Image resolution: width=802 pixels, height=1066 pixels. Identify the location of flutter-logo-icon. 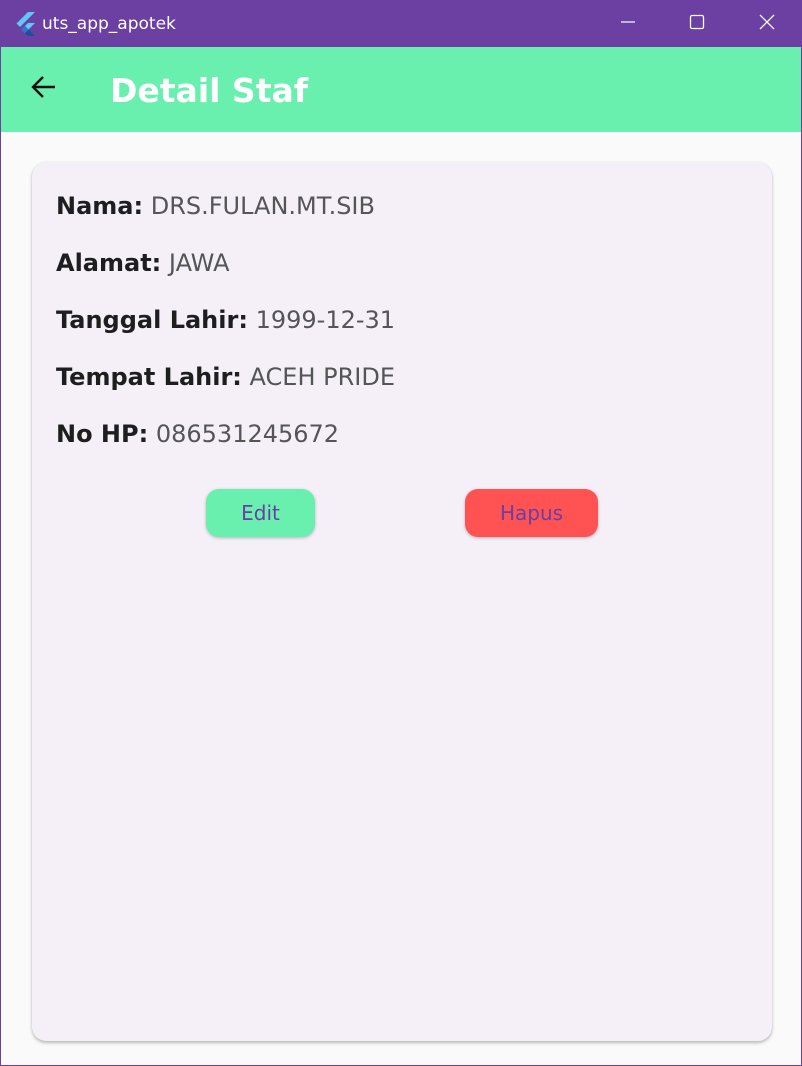
(26, 24).